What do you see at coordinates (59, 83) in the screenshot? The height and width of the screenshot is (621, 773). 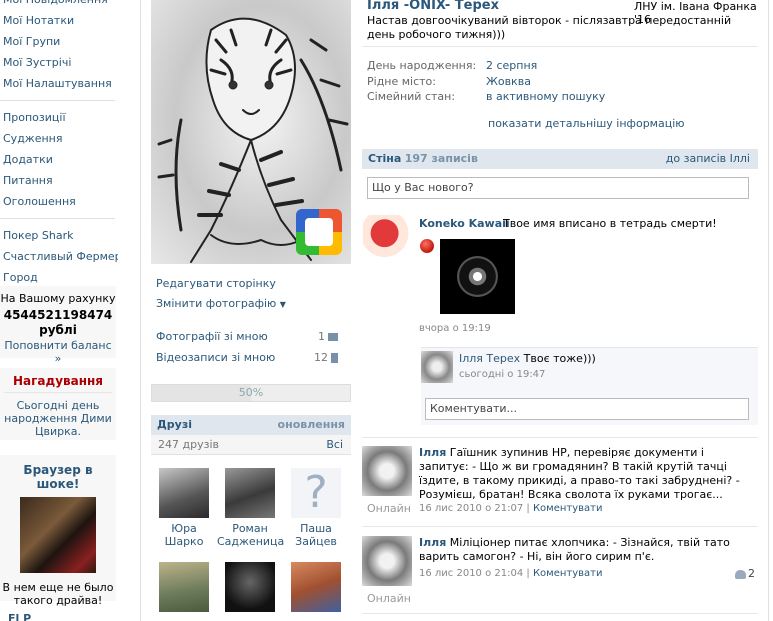 I see `sidebar-item-settings: Мої Налаштування` at bounding box center [59, 83].